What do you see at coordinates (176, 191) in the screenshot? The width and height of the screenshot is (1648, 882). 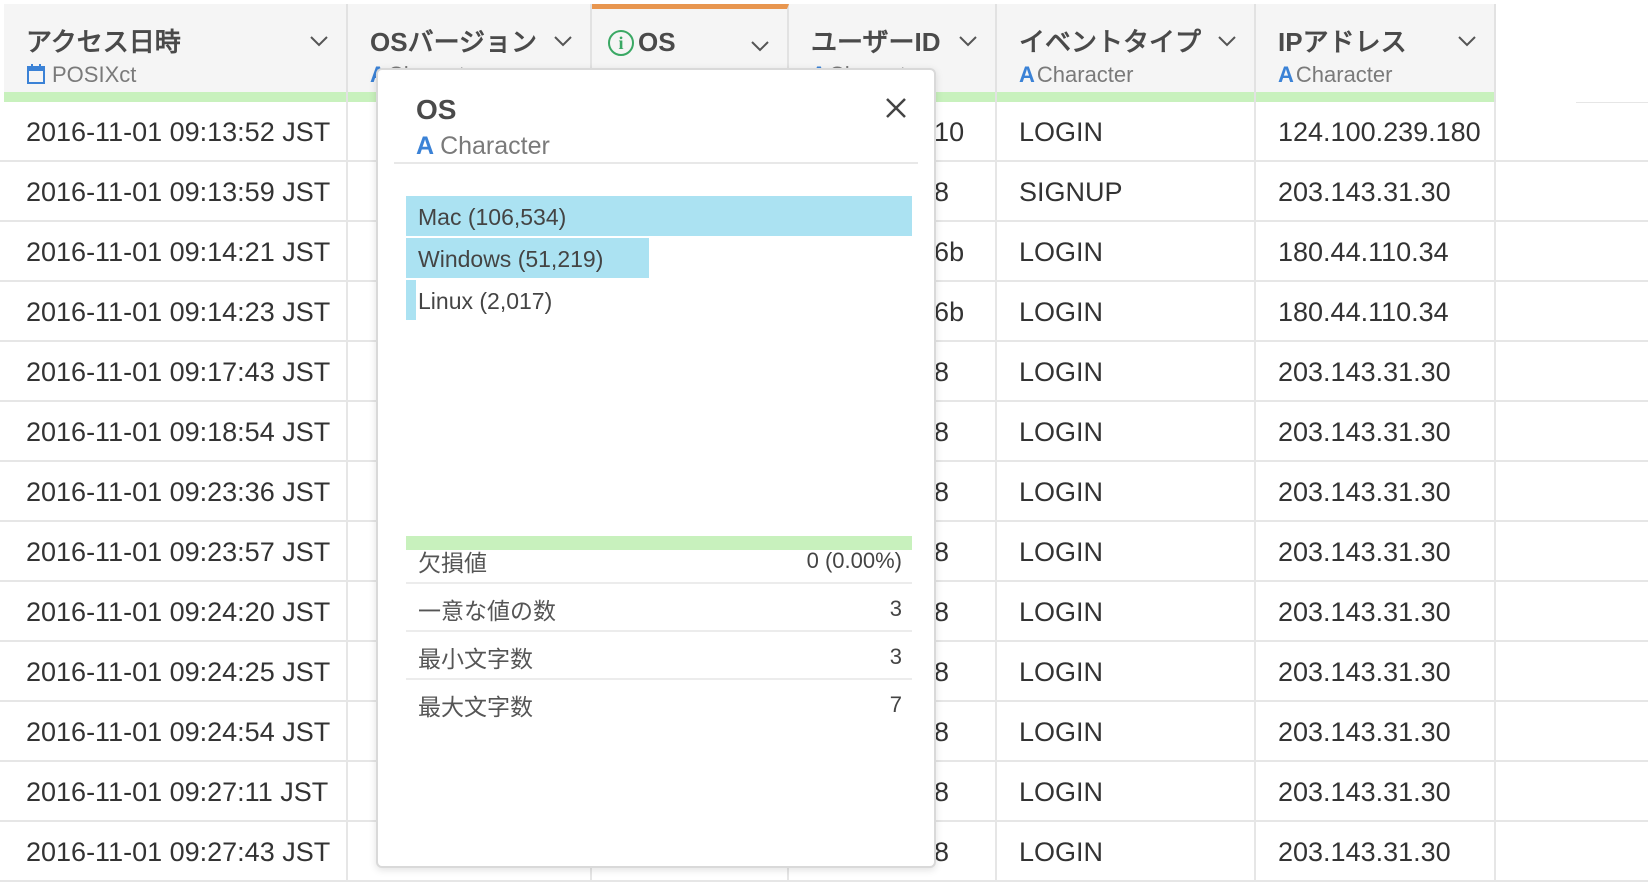 I see `table-cell: 2016-11-01 09:13:59 JST` at bounding box center [176, 191].